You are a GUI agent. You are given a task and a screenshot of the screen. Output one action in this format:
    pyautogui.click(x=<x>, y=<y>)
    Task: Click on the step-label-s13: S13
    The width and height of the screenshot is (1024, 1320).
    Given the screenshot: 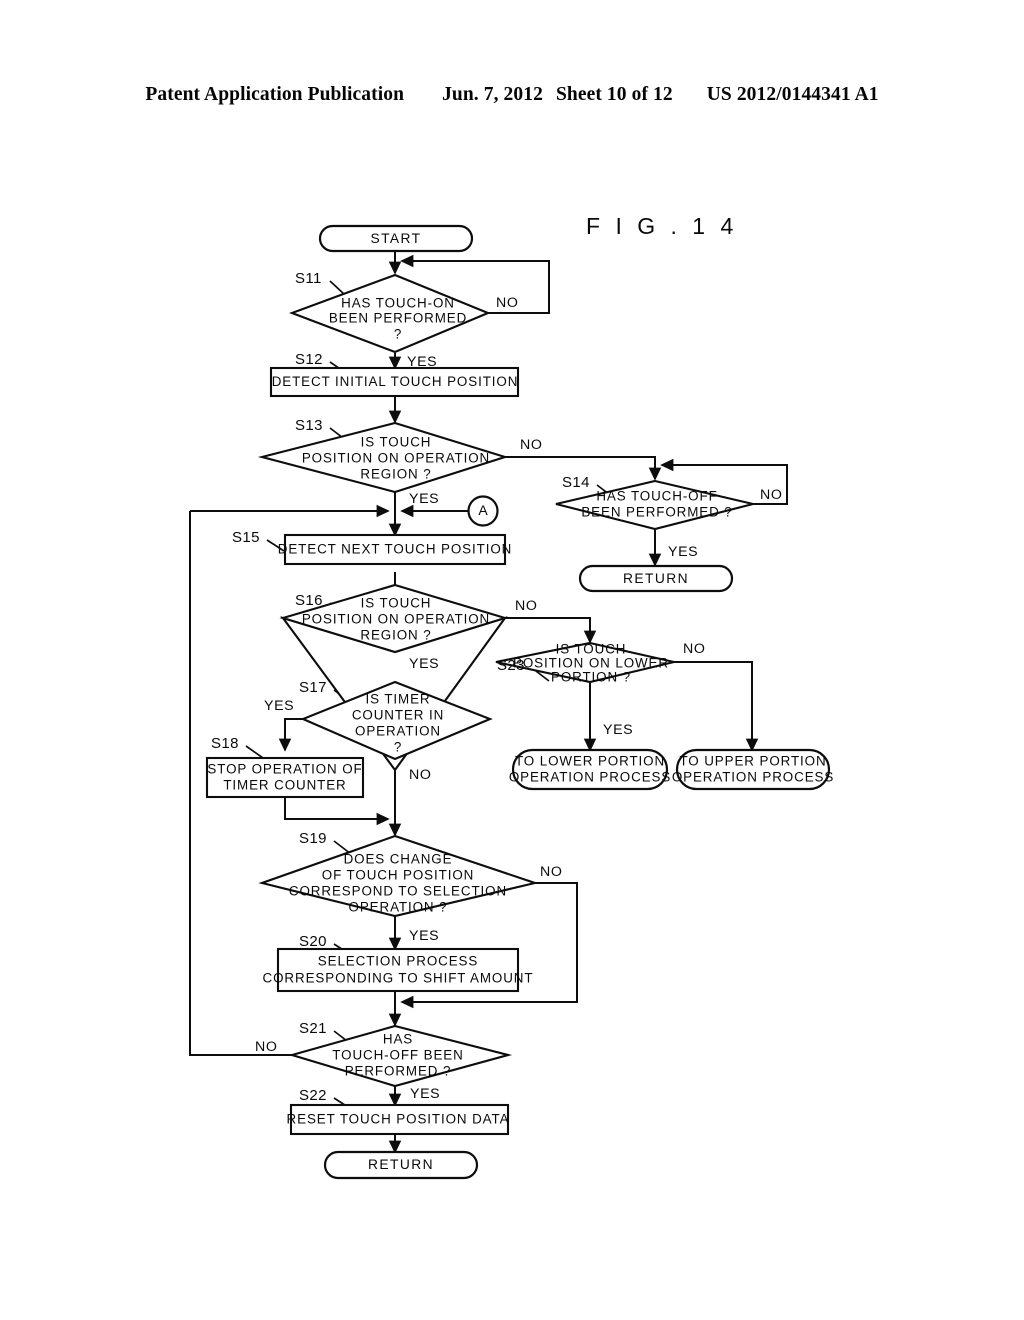 What is the action you would take?
    pyautogui.click(x=309, y=425)
    